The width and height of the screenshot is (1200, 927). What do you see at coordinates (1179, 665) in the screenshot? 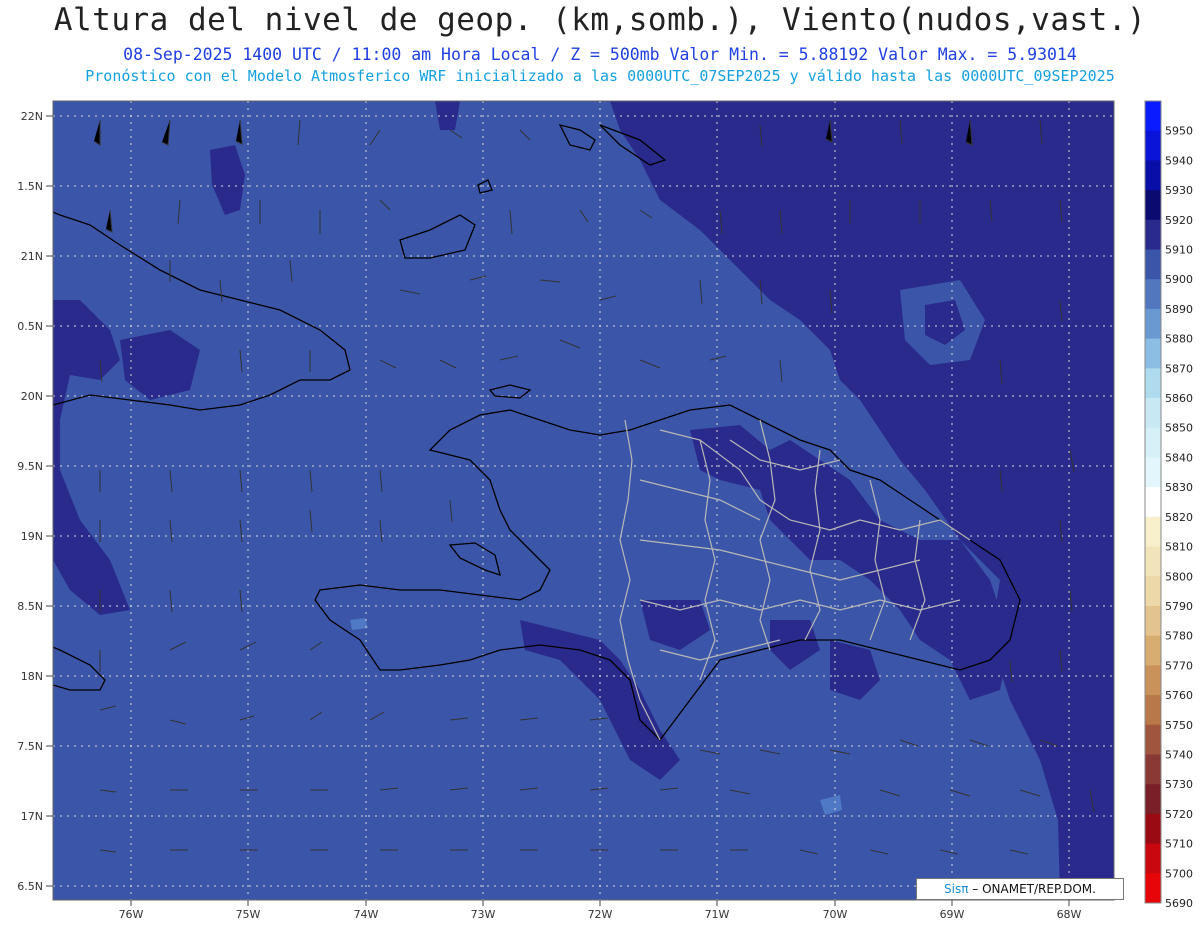
I see `colorbar-label: 5770` at bounding box center [1179, 665].